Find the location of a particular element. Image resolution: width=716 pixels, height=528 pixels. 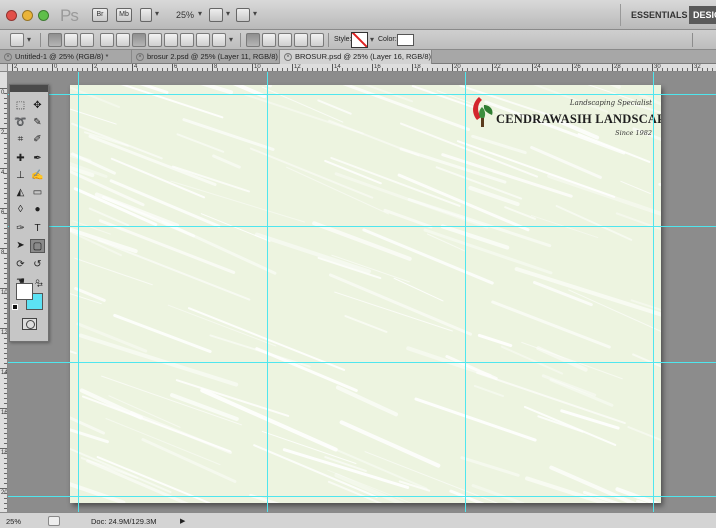

rectangle-tool-icon: ▢ is located at coordinates (37, 246).